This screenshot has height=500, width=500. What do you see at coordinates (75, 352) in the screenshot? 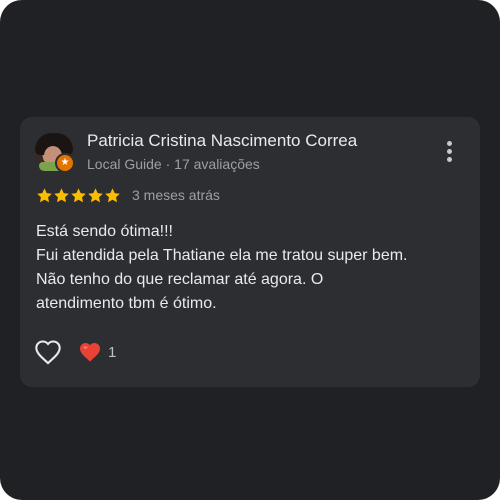
I see `review-actions: 1` at bounding box center [75, 352].